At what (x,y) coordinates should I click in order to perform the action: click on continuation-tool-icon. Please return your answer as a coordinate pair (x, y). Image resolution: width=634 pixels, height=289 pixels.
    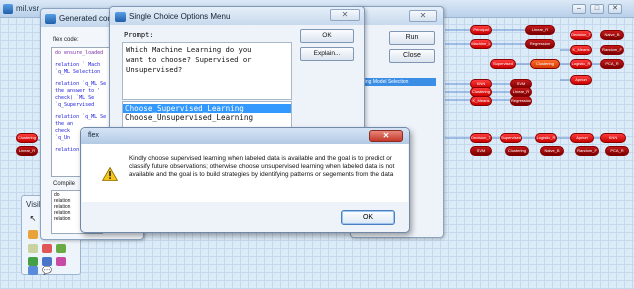
    Looking at the image, I should click on (61, 261).